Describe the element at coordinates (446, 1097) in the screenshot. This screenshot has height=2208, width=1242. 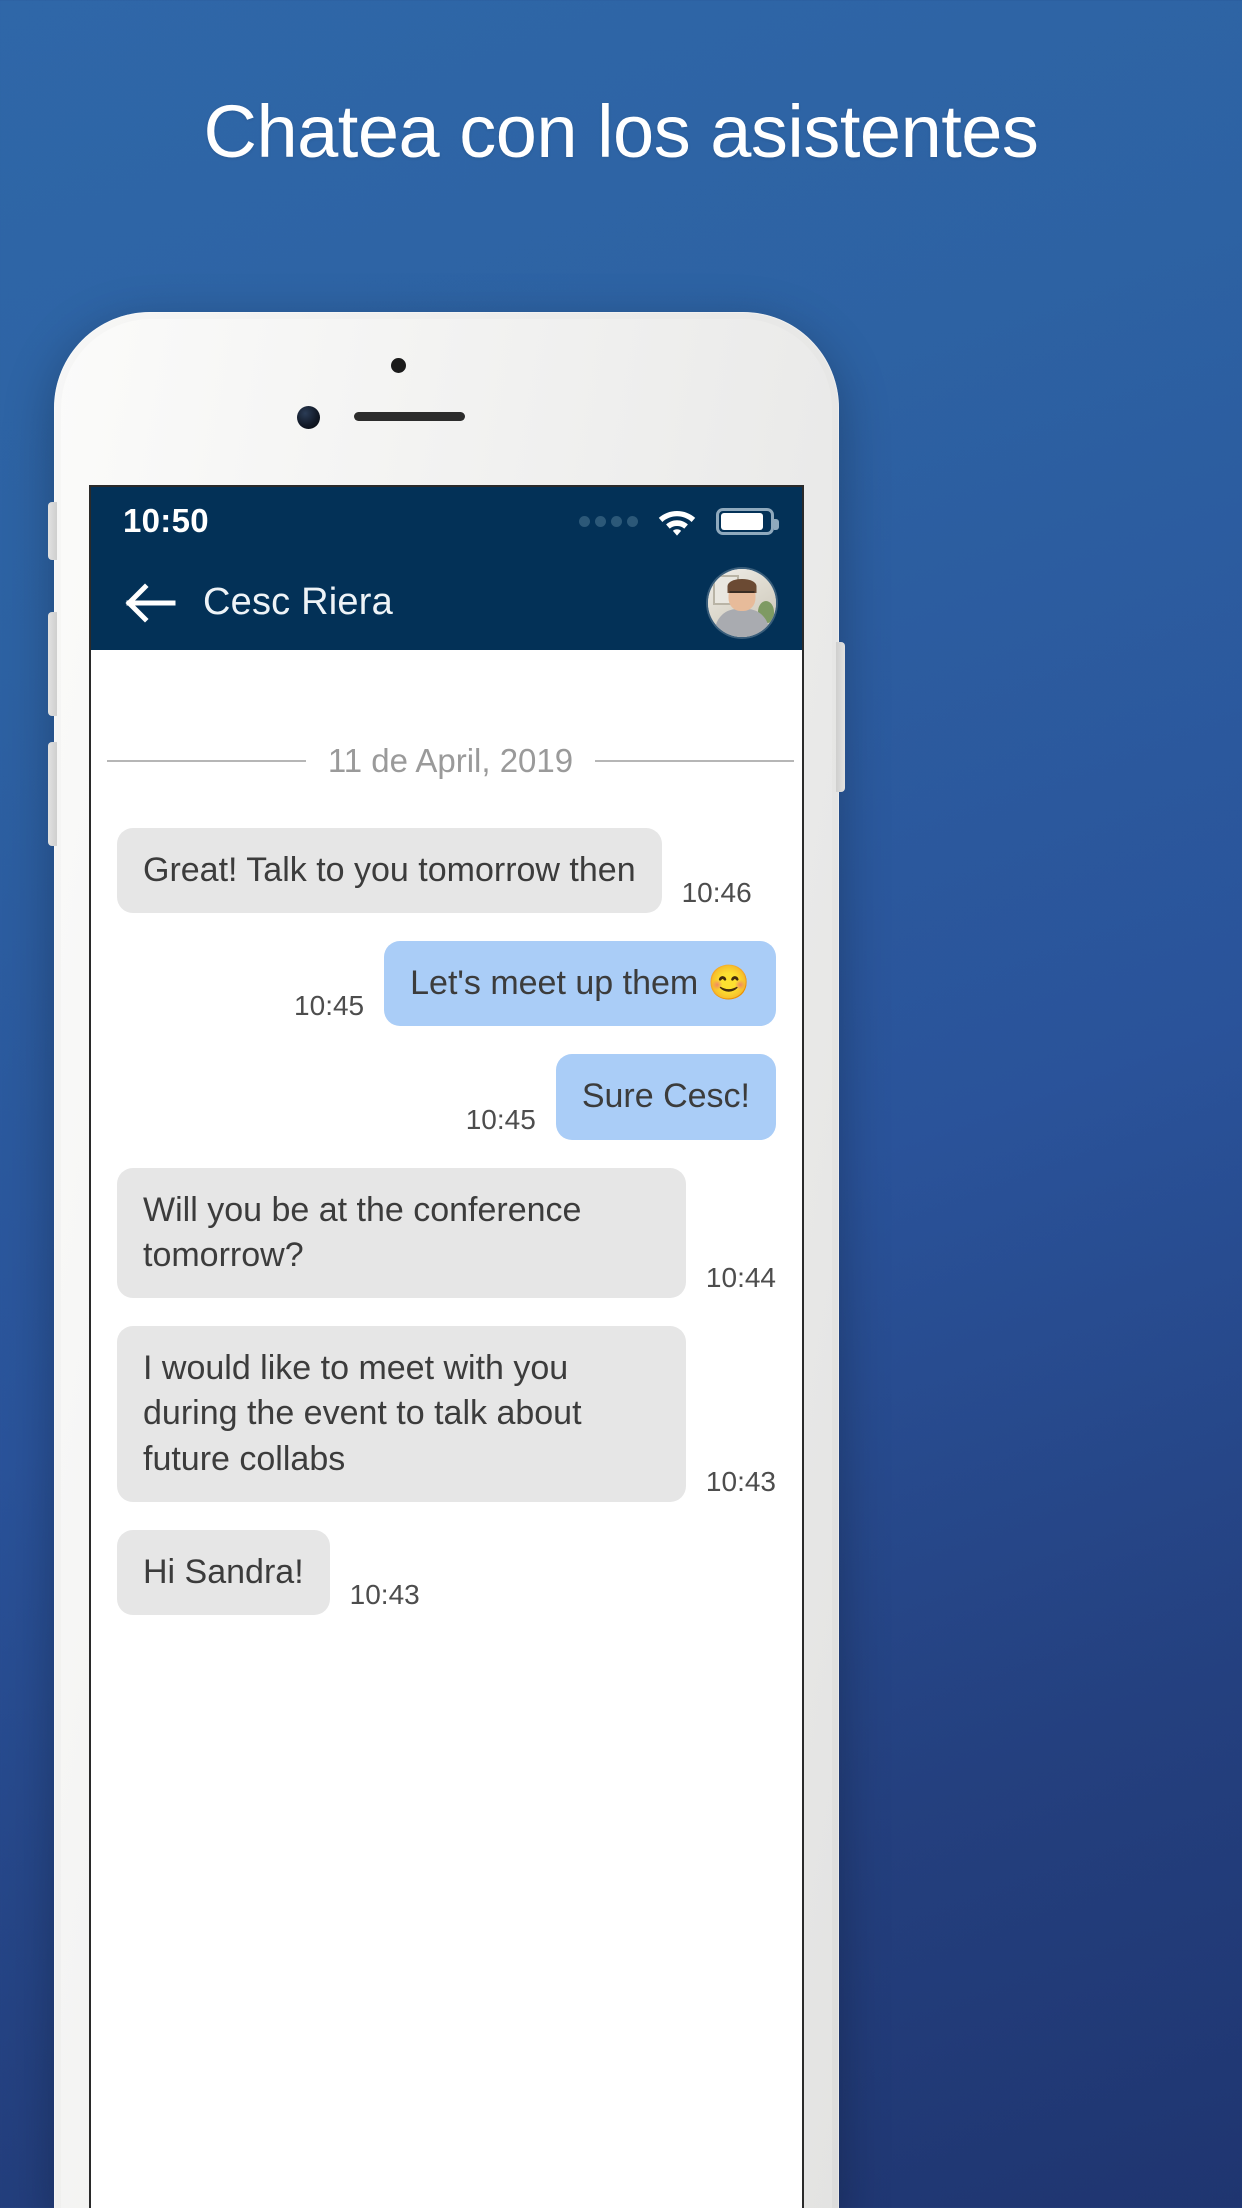
I see `message-row: 10:45 Sure Cesc!` at that location.